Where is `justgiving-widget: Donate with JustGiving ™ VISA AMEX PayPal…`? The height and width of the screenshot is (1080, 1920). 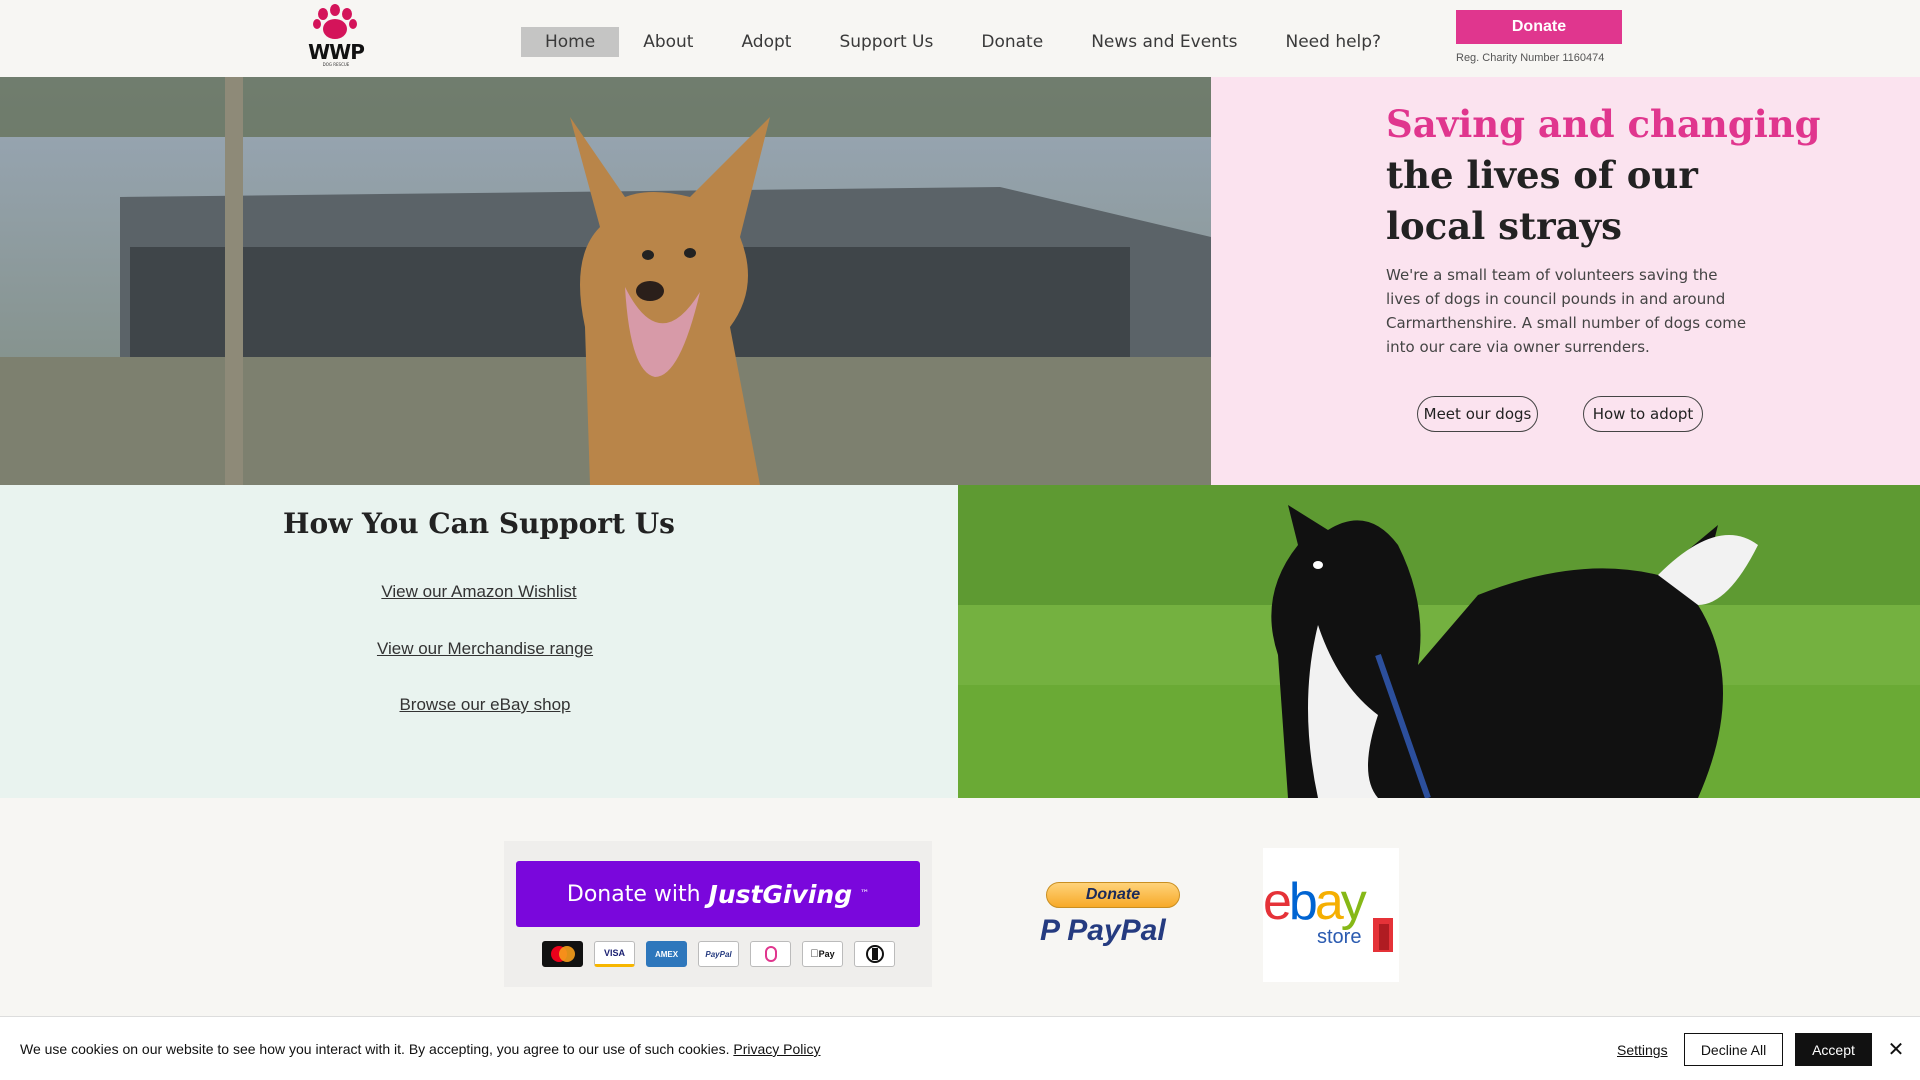 justgiving-widget: Donate with JustGiving ™ VISA AMEX PayPal… is located at coordinates (718, 914).